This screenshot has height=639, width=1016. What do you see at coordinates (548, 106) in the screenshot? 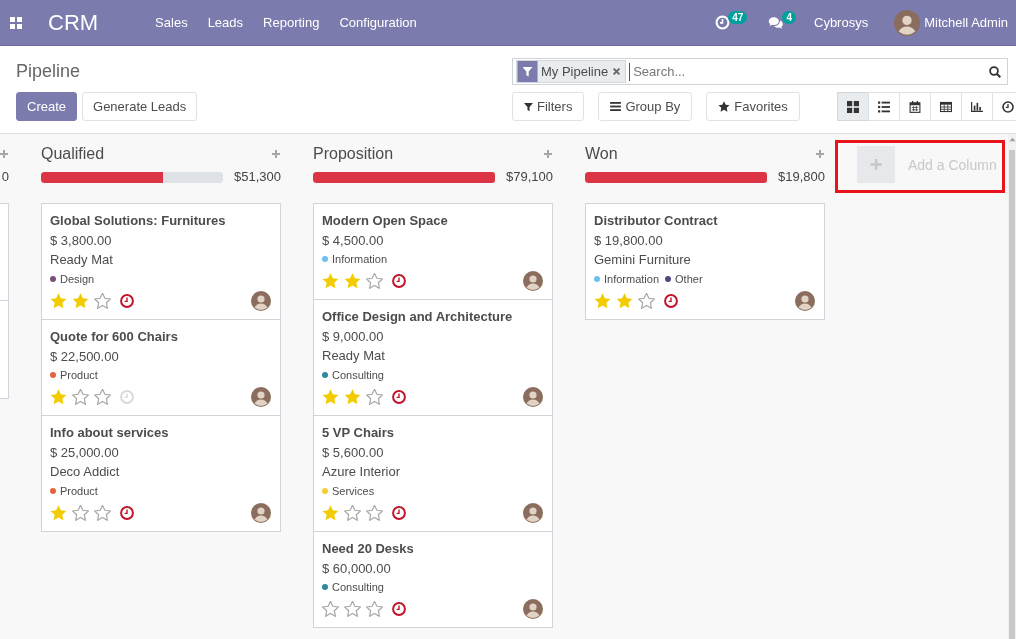
I see `filters-button: Filters` at bounding box center [548, 106].